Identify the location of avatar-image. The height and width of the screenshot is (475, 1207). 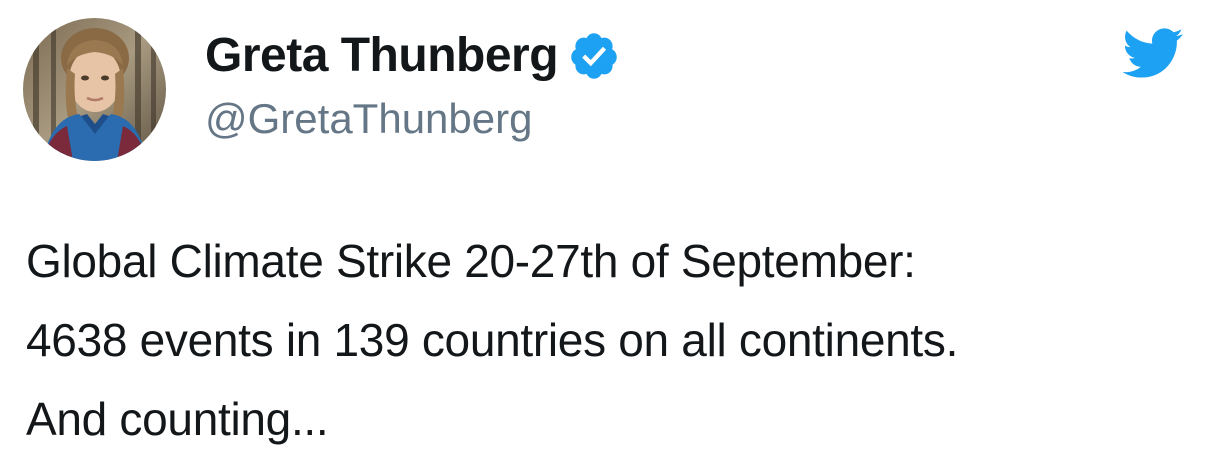
(94, 89).